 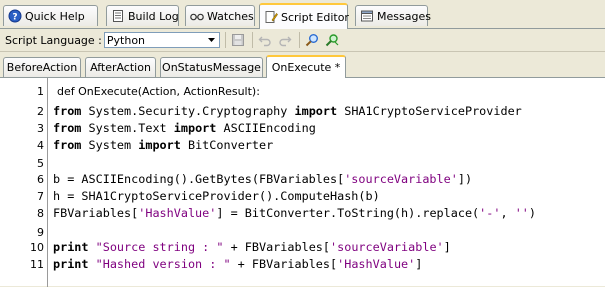 I want to click on tab-after-action: AfterAction, so click(x=120, y=67).